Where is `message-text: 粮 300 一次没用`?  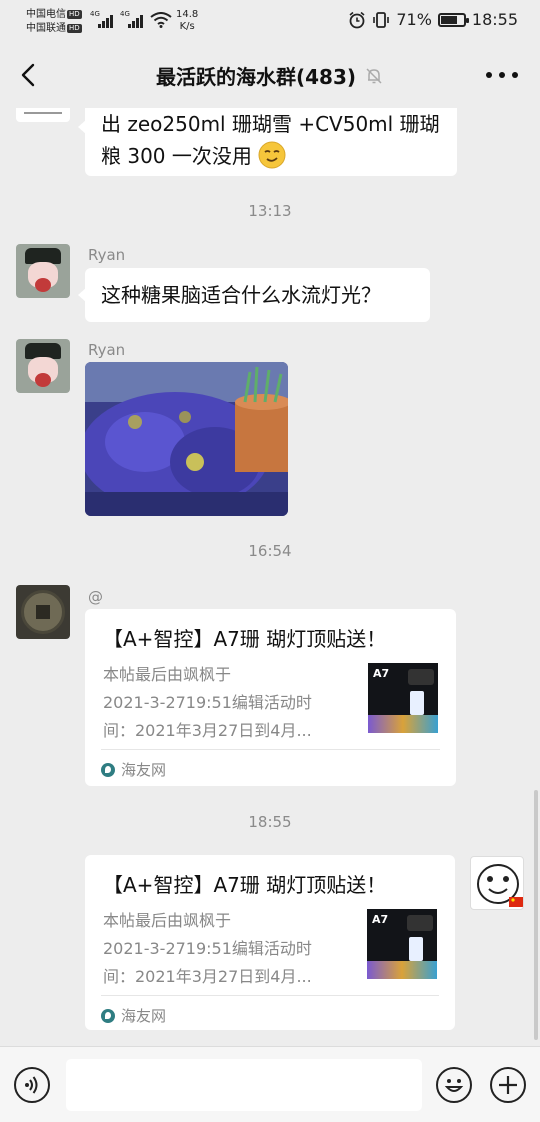
message-text: 粮 300 一次没用 is located at coordinates (271, 156).